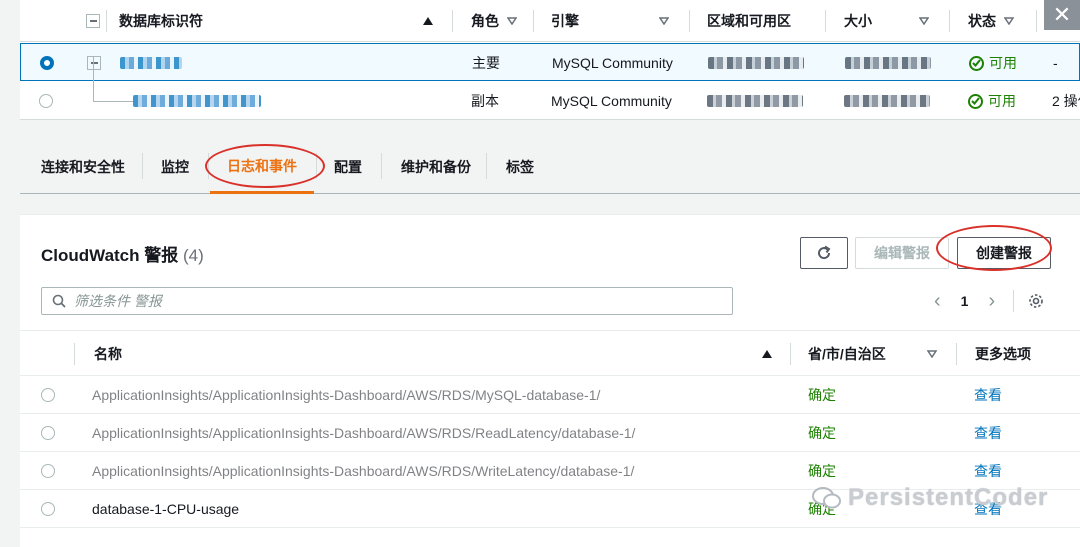  What do you see at coordinates (937, 301) in the screenshot?
I see `chevron-left-icon: ‹` at bounding box center [937, 301].